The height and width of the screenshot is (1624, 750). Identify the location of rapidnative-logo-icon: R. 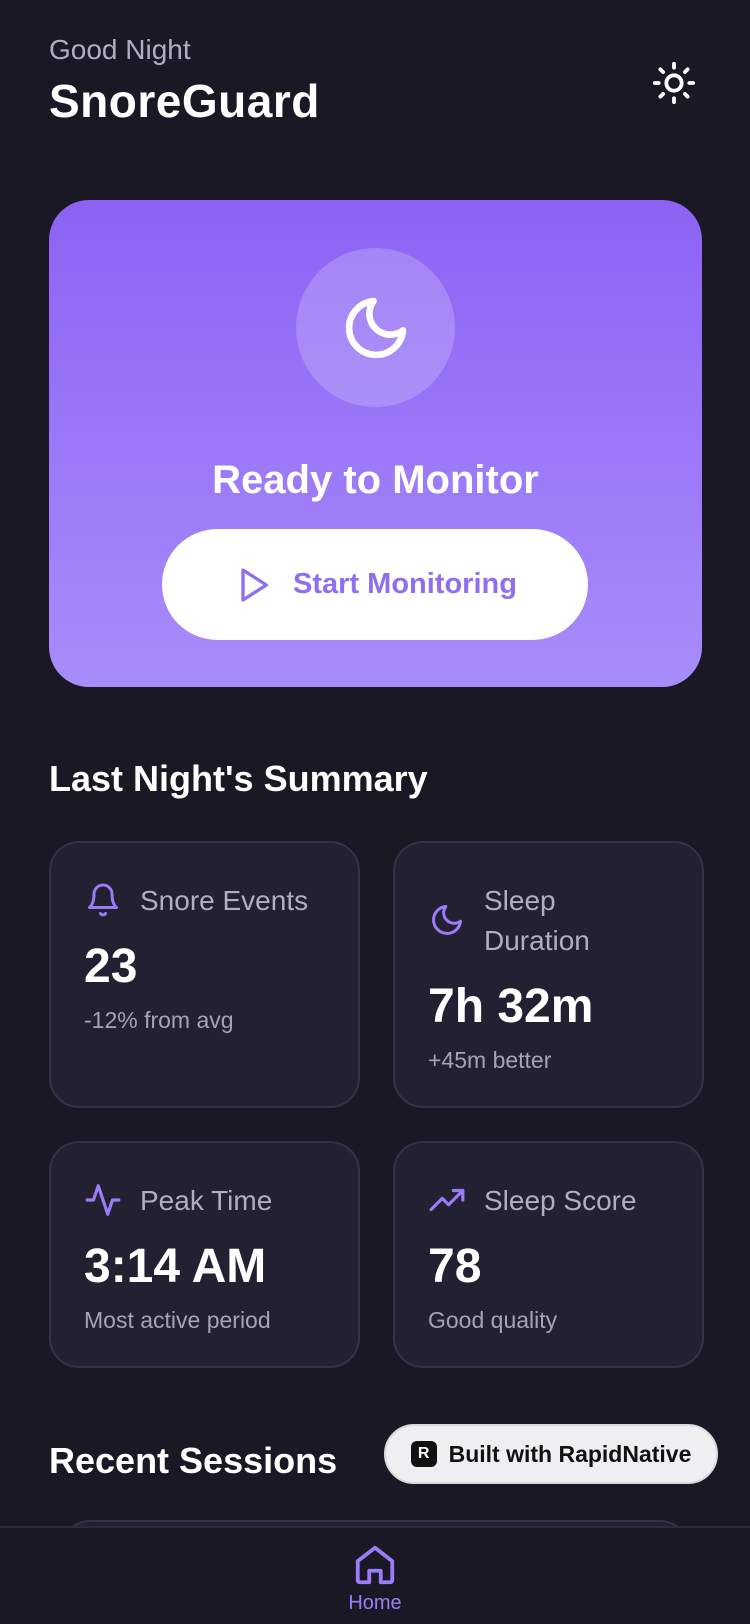
(423, 1454).